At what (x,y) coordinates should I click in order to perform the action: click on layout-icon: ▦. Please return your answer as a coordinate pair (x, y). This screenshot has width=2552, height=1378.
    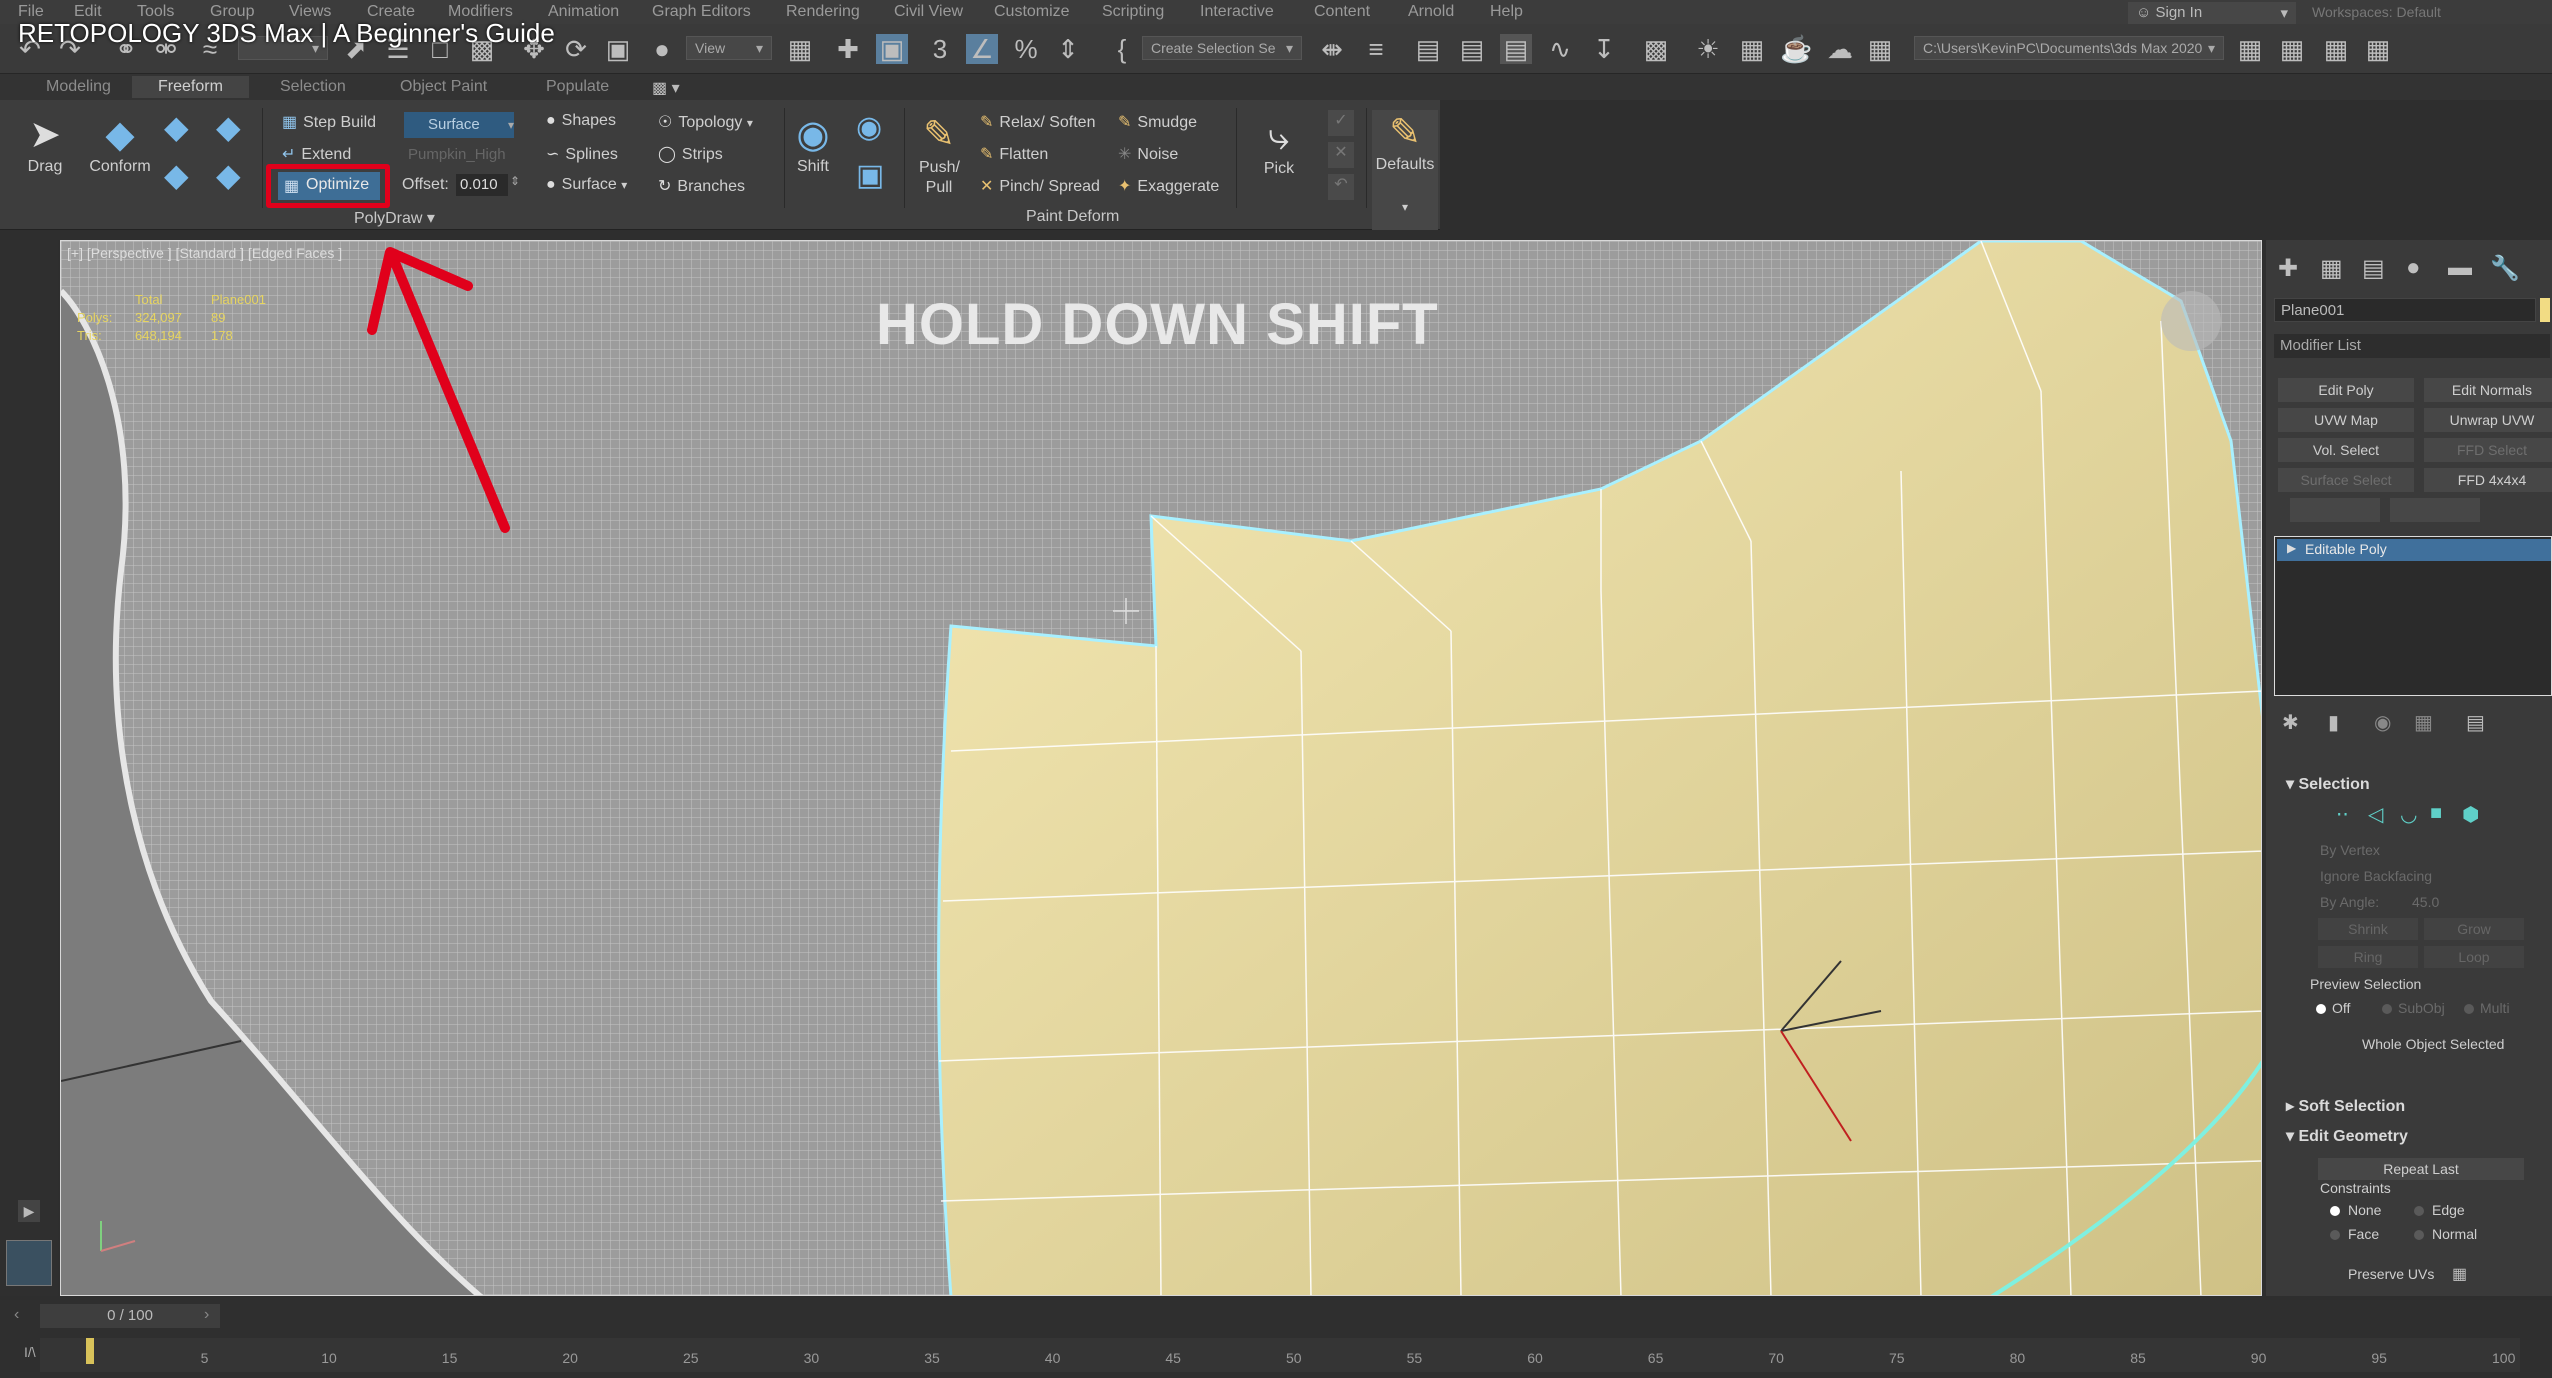
    Looking at the image, I should click on (2378, 49).